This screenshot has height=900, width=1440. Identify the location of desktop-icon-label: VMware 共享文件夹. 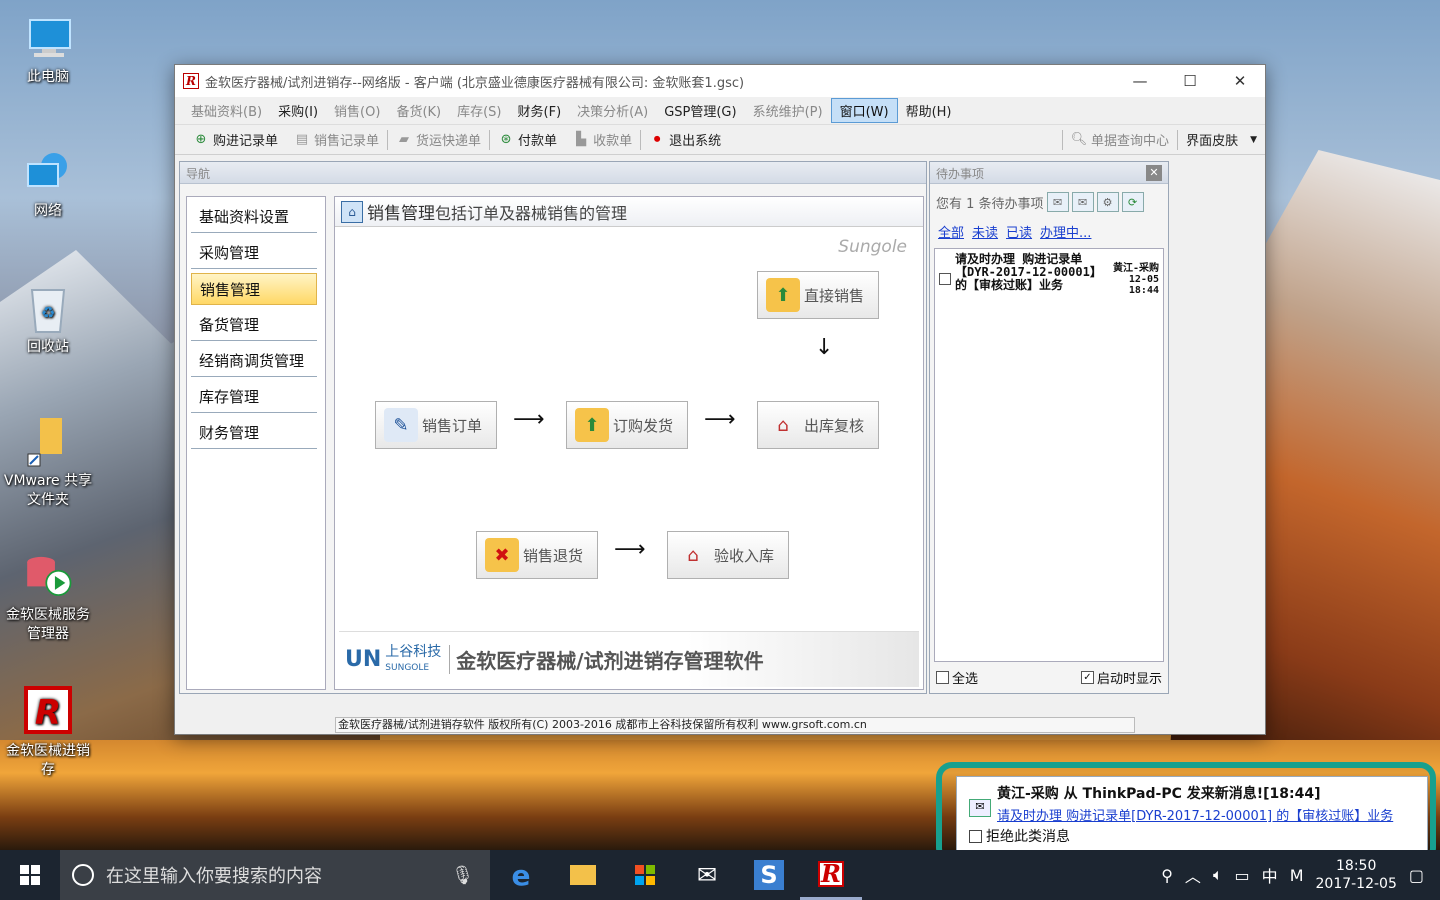
(48, 490).